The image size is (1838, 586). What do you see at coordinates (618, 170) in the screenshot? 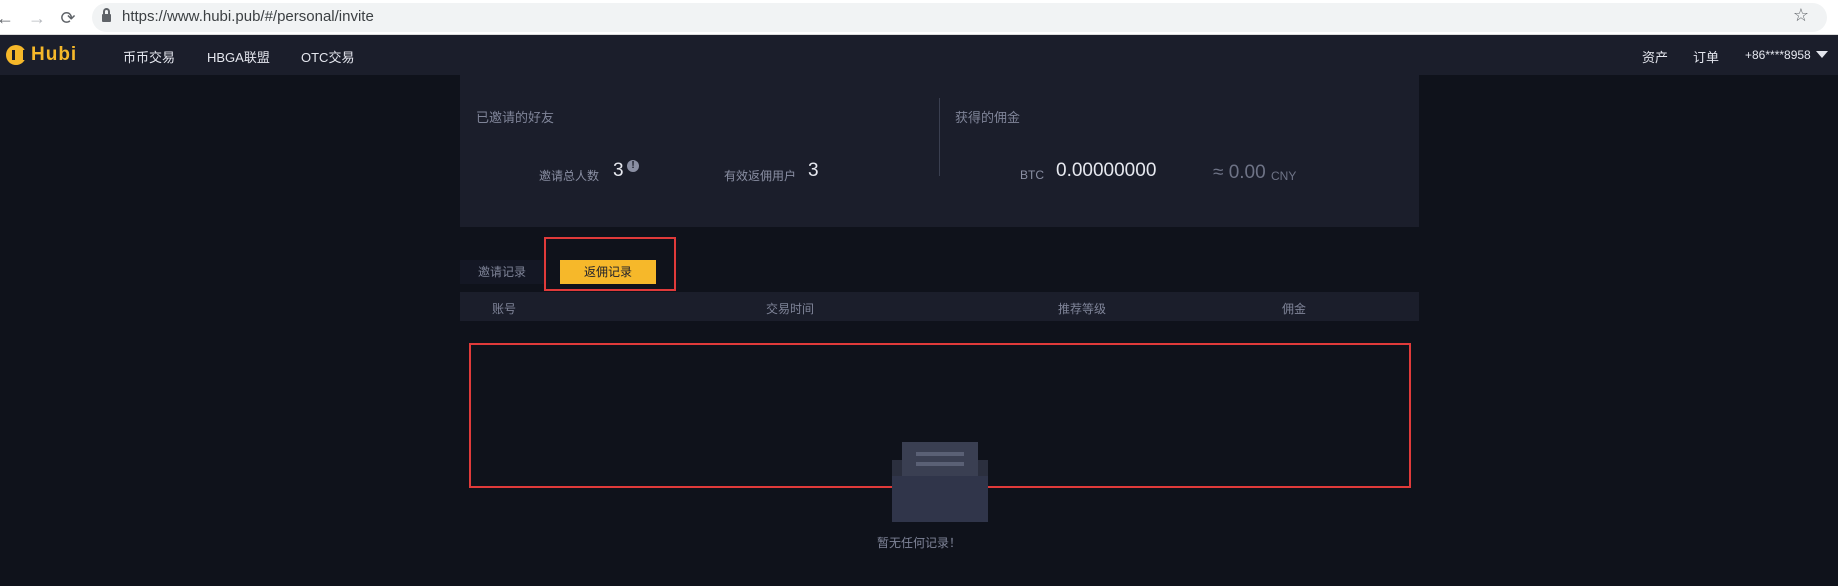
I see `total-invites-value: 3` at bounding box center [618, 170].